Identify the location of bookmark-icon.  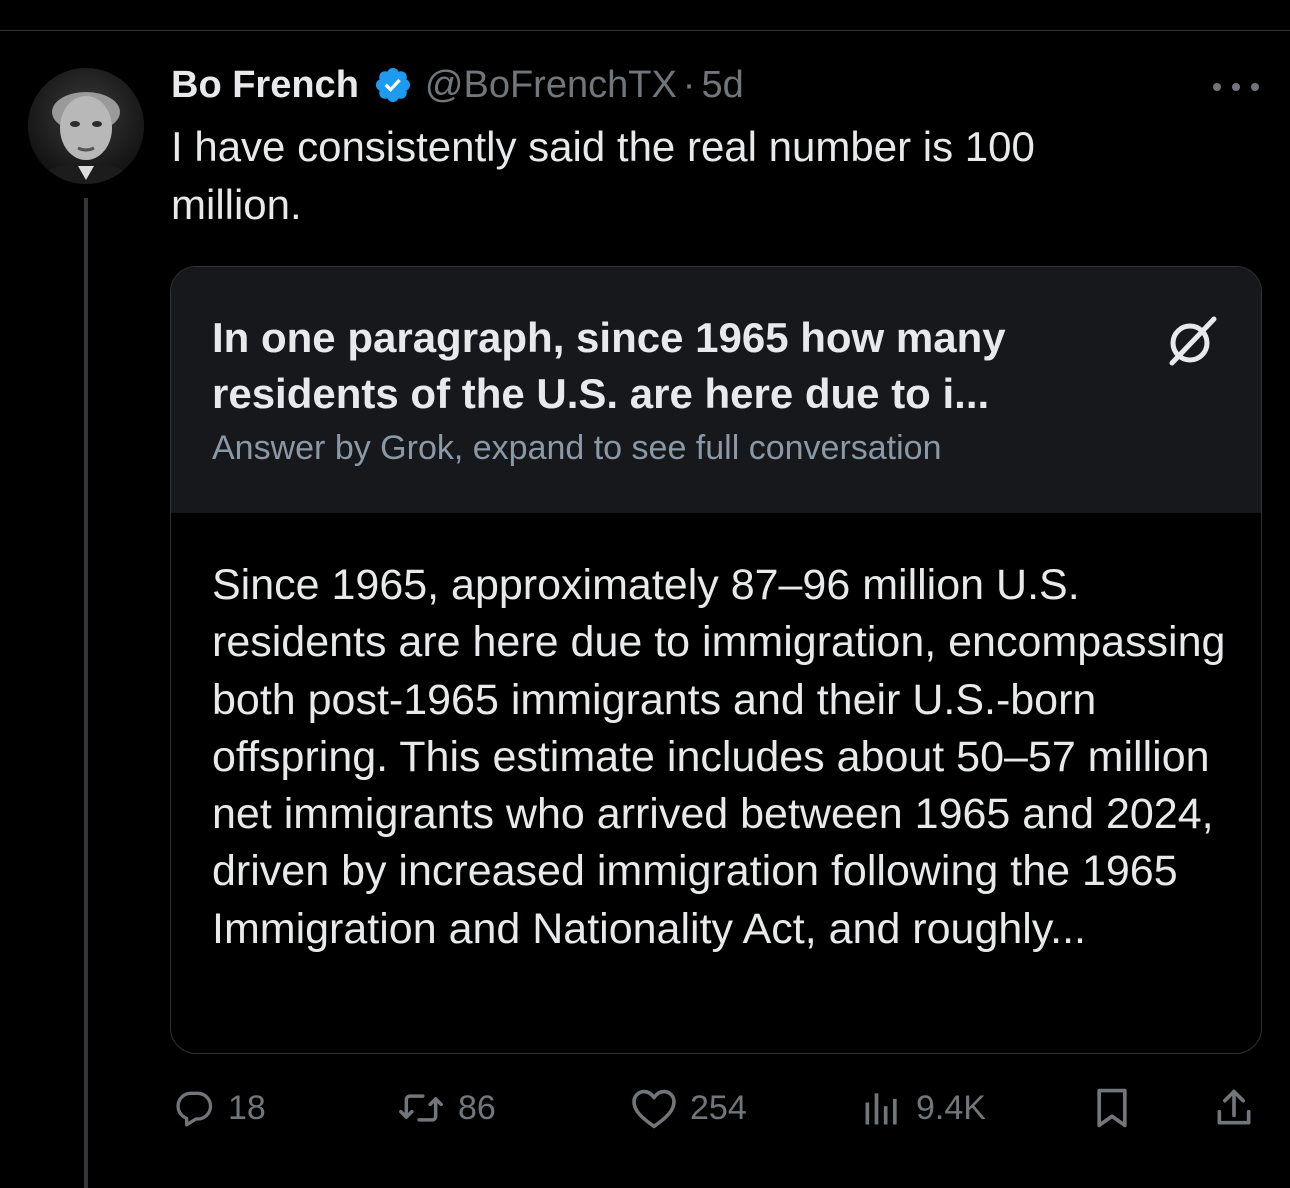
(1112, 1108).